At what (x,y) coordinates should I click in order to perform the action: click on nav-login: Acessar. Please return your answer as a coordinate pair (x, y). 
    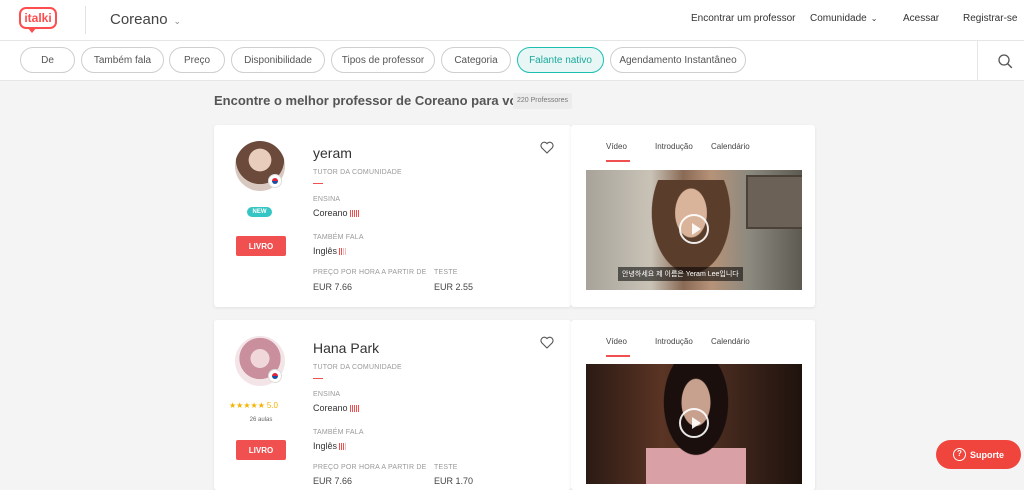
    Looking at the image, I should click on (921, 18).